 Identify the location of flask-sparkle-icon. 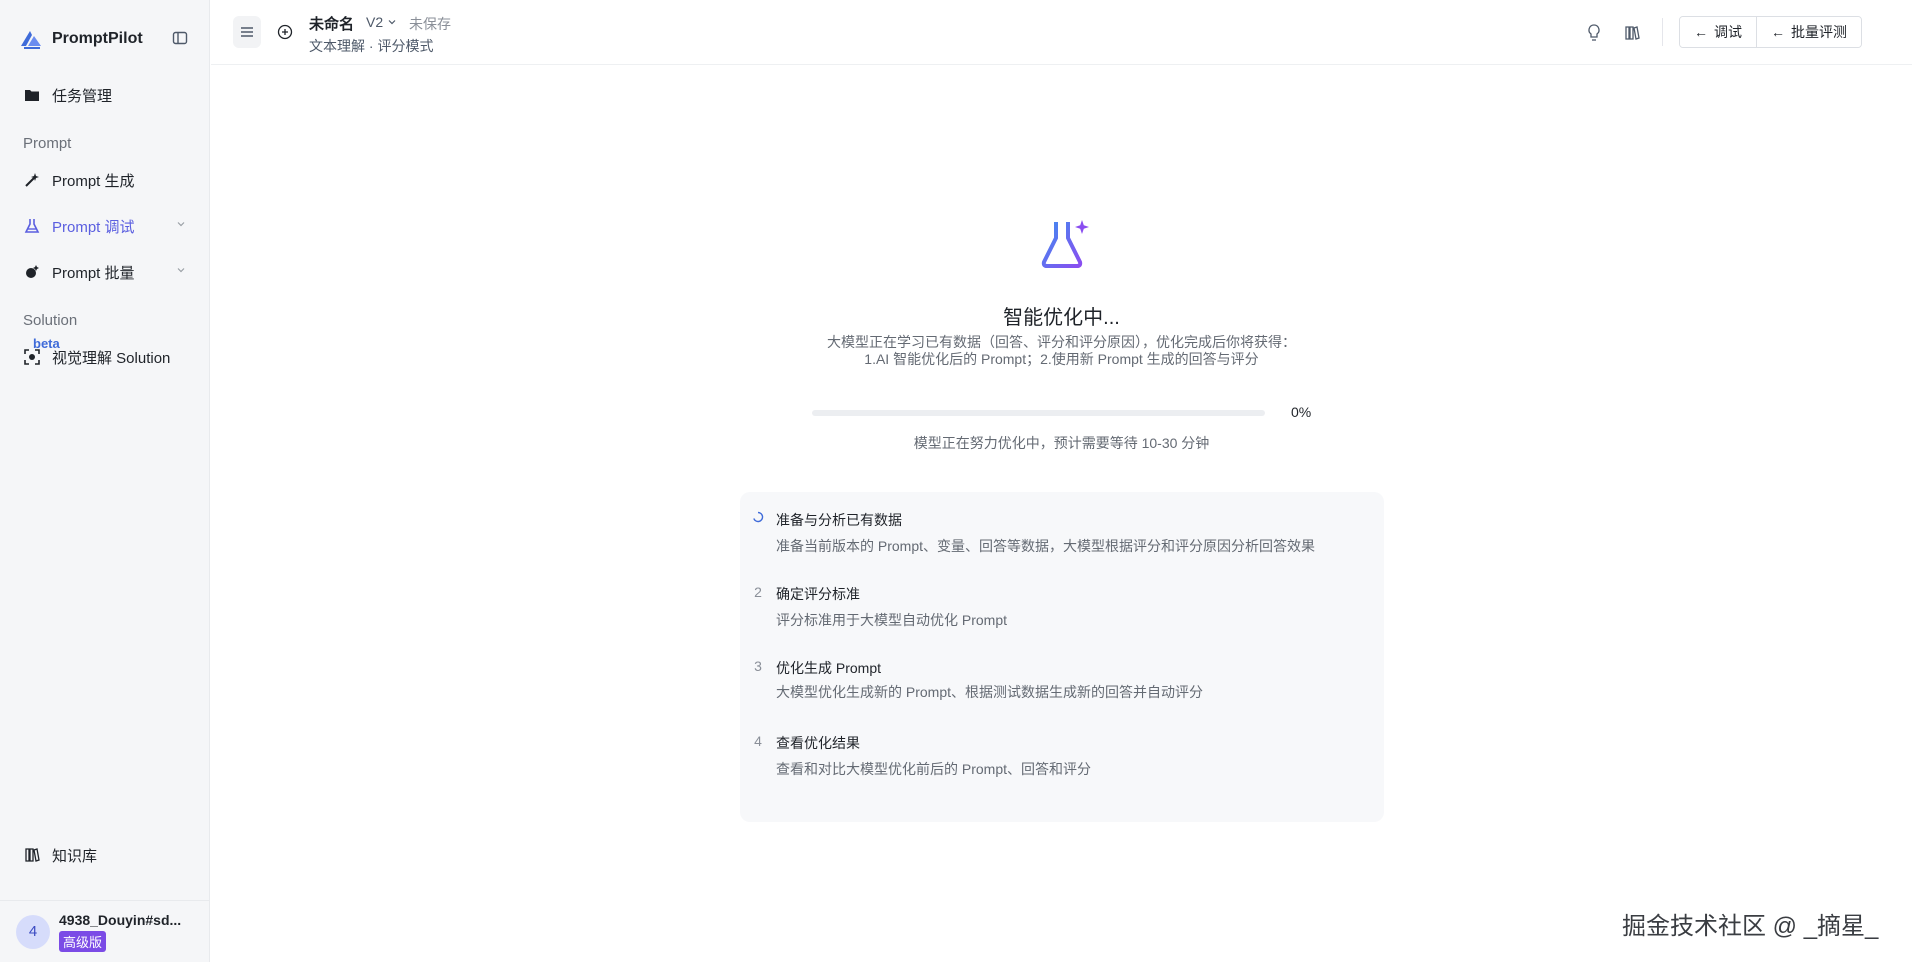
(1065, 244).